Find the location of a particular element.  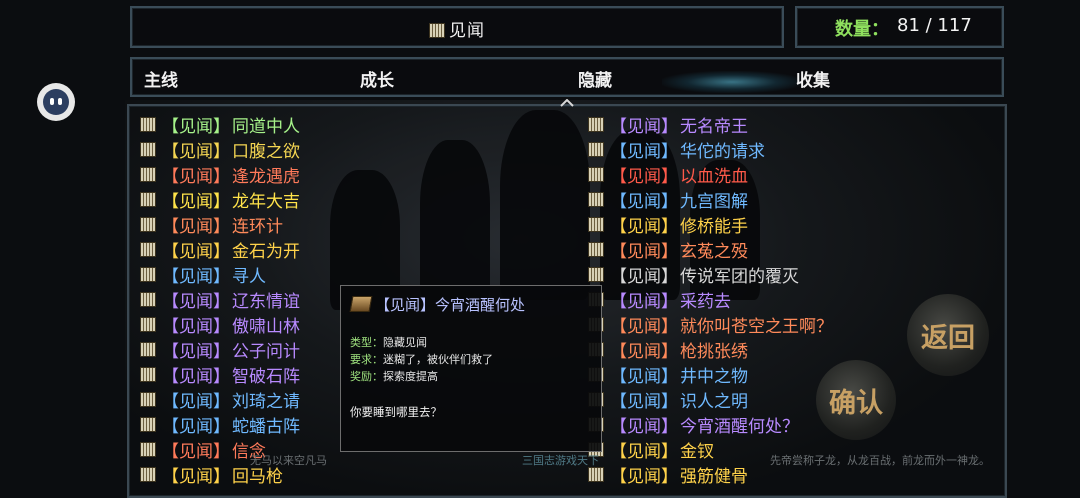

entry-name: 就你叫苍空之王啊？ is located at coordinates (756, 327).